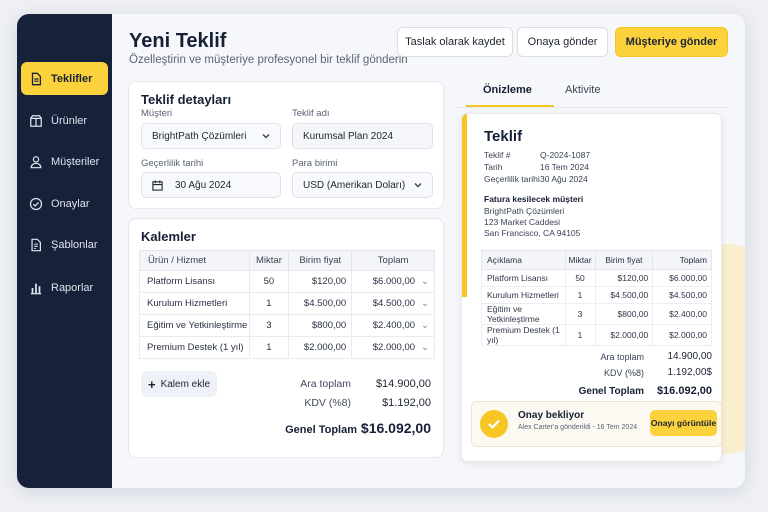 The image size is (768, 512). Describe the element at coordinates (580, 314) in the screenshot. I see `row-qty: 3` at that location.